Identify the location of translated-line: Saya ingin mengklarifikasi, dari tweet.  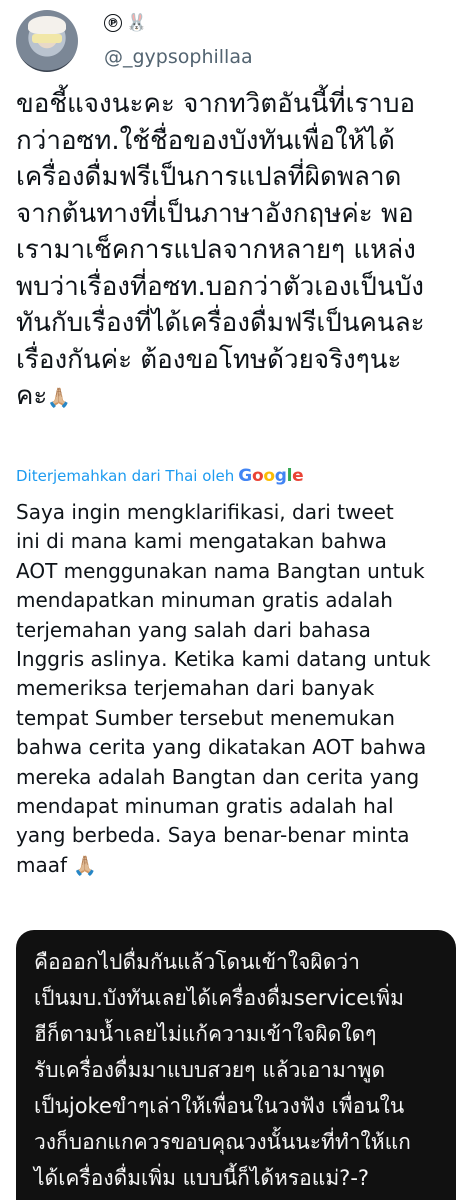
(205, 512).